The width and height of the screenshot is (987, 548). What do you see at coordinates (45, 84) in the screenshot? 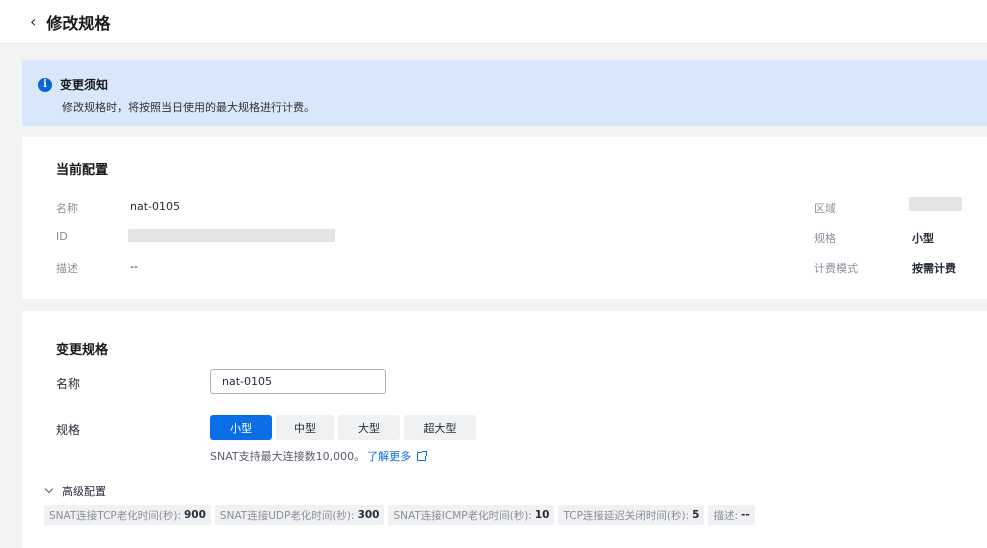
I see `info-icon: i` at bounding box center [45, 84].